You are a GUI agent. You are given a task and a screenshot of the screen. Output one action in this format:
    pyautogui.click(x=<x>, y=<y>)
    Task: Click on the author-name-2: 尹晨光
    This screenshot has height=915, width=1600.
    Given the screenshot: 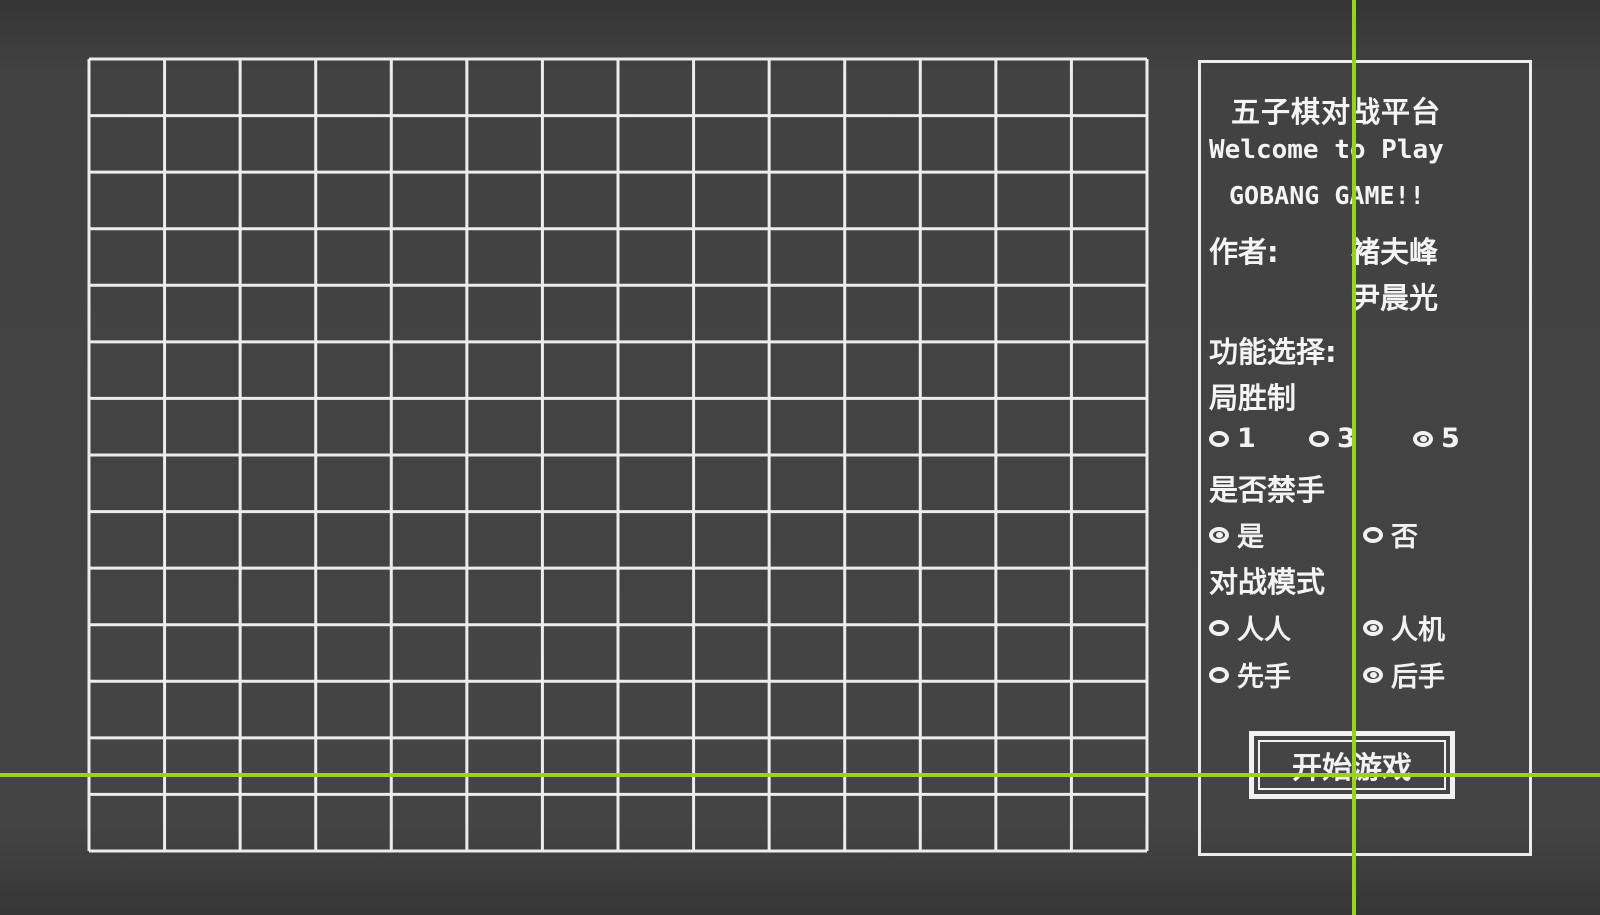 What is the action you would take?
    pyautogui.click(x=1395, y=298)
    